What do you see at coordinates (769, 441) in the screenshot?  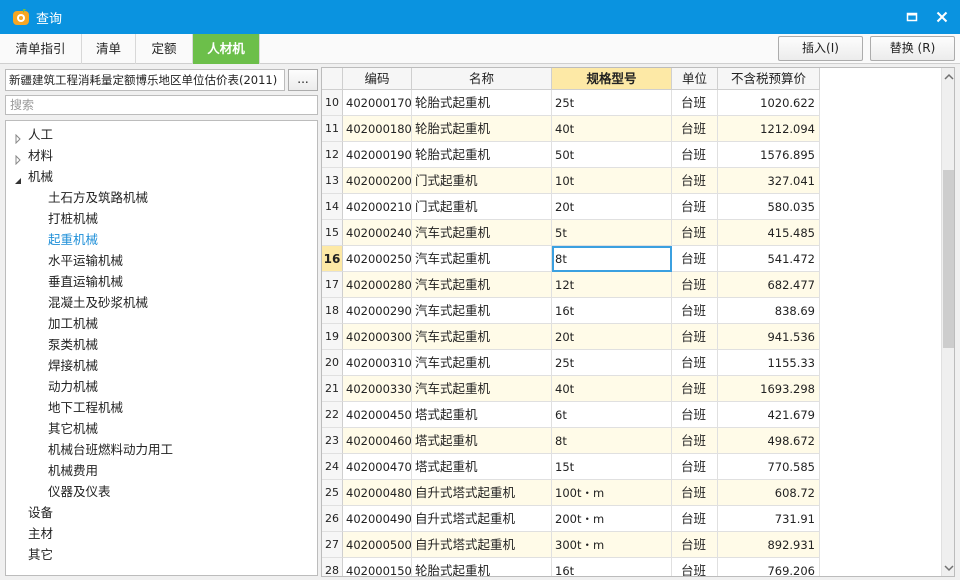 I see `table-cell-price: 498.672` at bounding box center [769, 441].